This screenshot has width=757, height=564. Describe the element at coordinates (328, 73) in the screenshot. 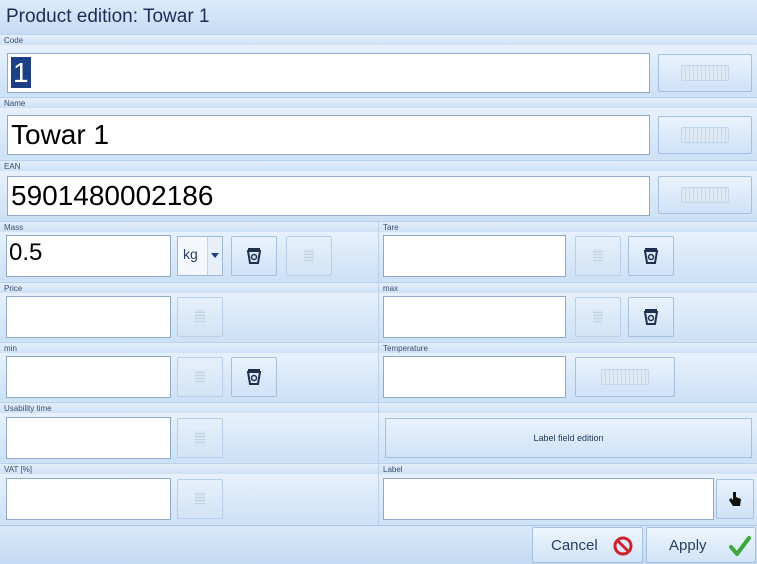

I see `code-input: 1` at that location.